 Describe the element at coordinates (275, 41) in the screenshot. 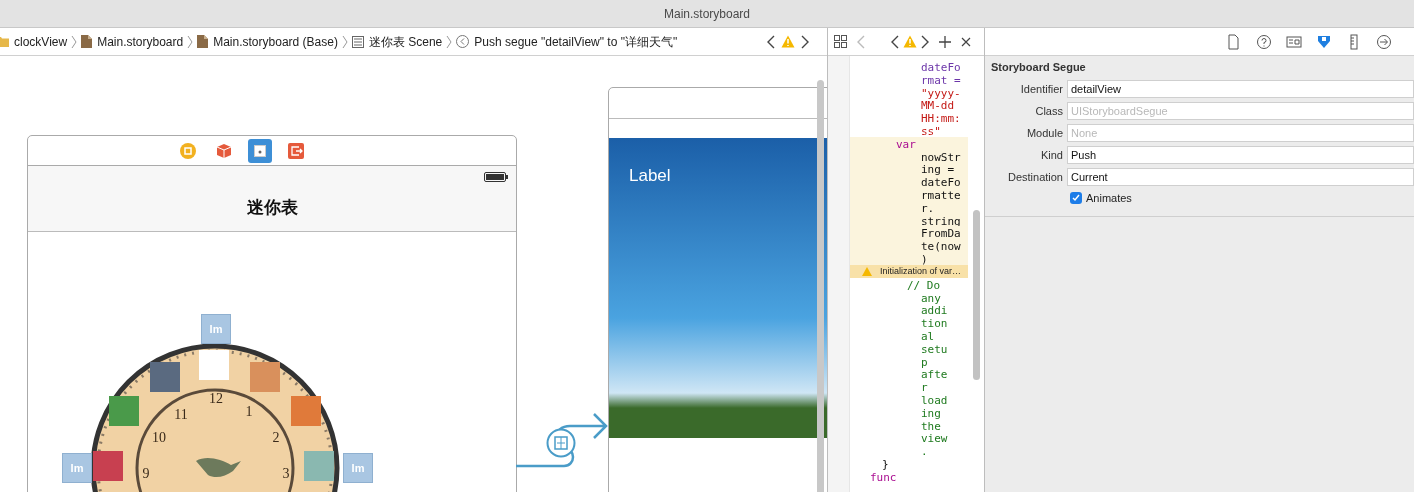

I see `breadcrumb-item: Main.storyboard (Base)` at that location.